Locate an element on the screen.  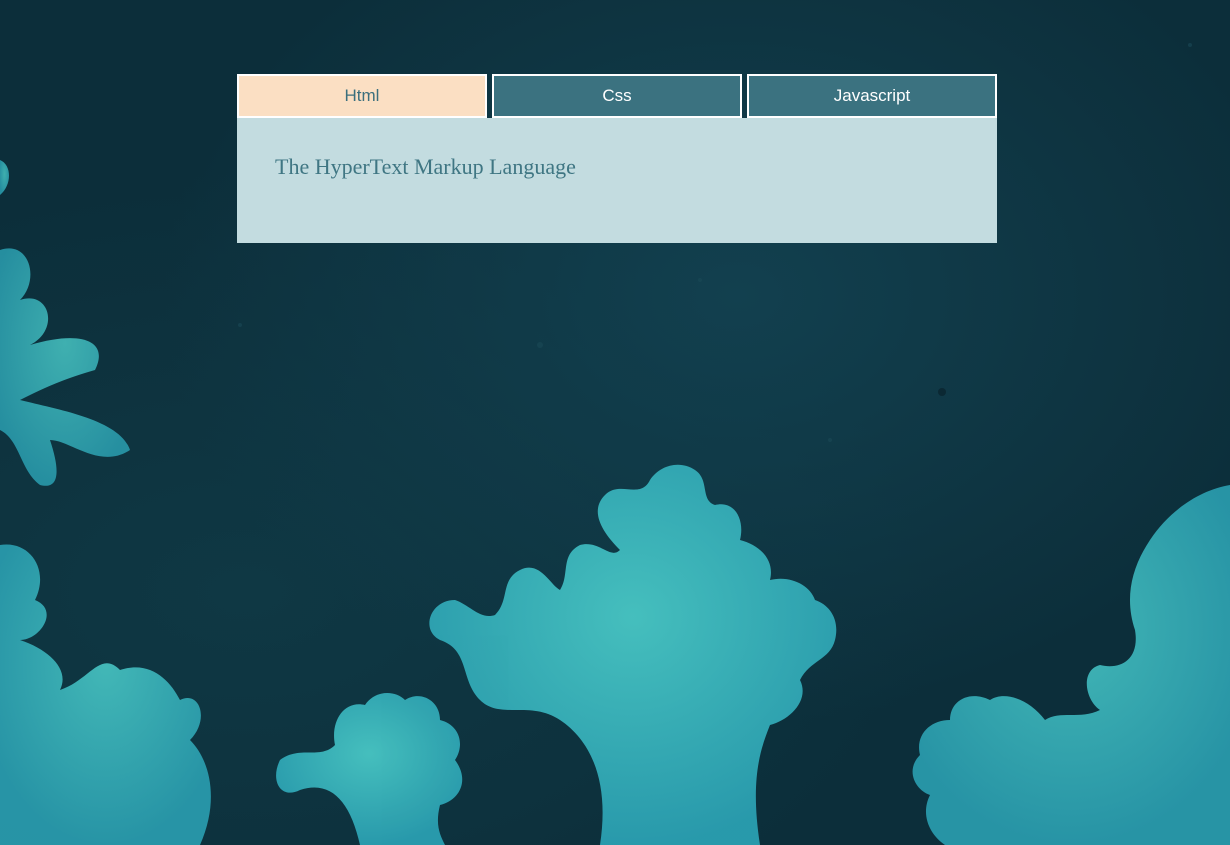
tab-panel: The HyperText Markup Language is located at coordinates (617, 180).